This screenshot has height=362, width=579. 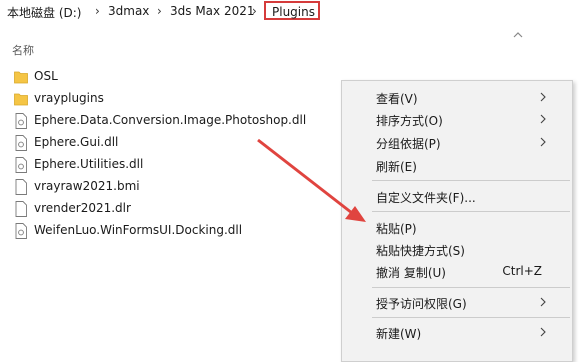 I want to click on menu-item-label: 授予访问权限(G), so click(x=421, y=304).